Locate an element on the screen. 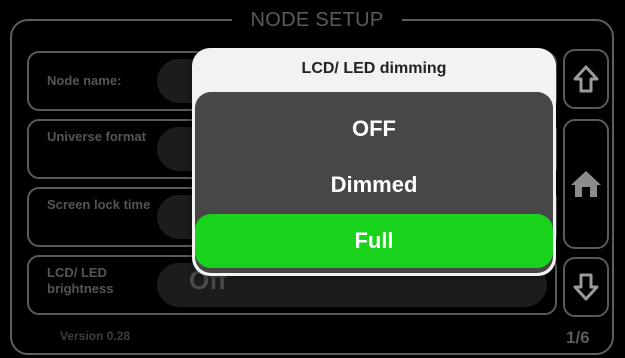 This screenshot has height=358, width=625. scroll-up-button is located at coordinates (586, 79).